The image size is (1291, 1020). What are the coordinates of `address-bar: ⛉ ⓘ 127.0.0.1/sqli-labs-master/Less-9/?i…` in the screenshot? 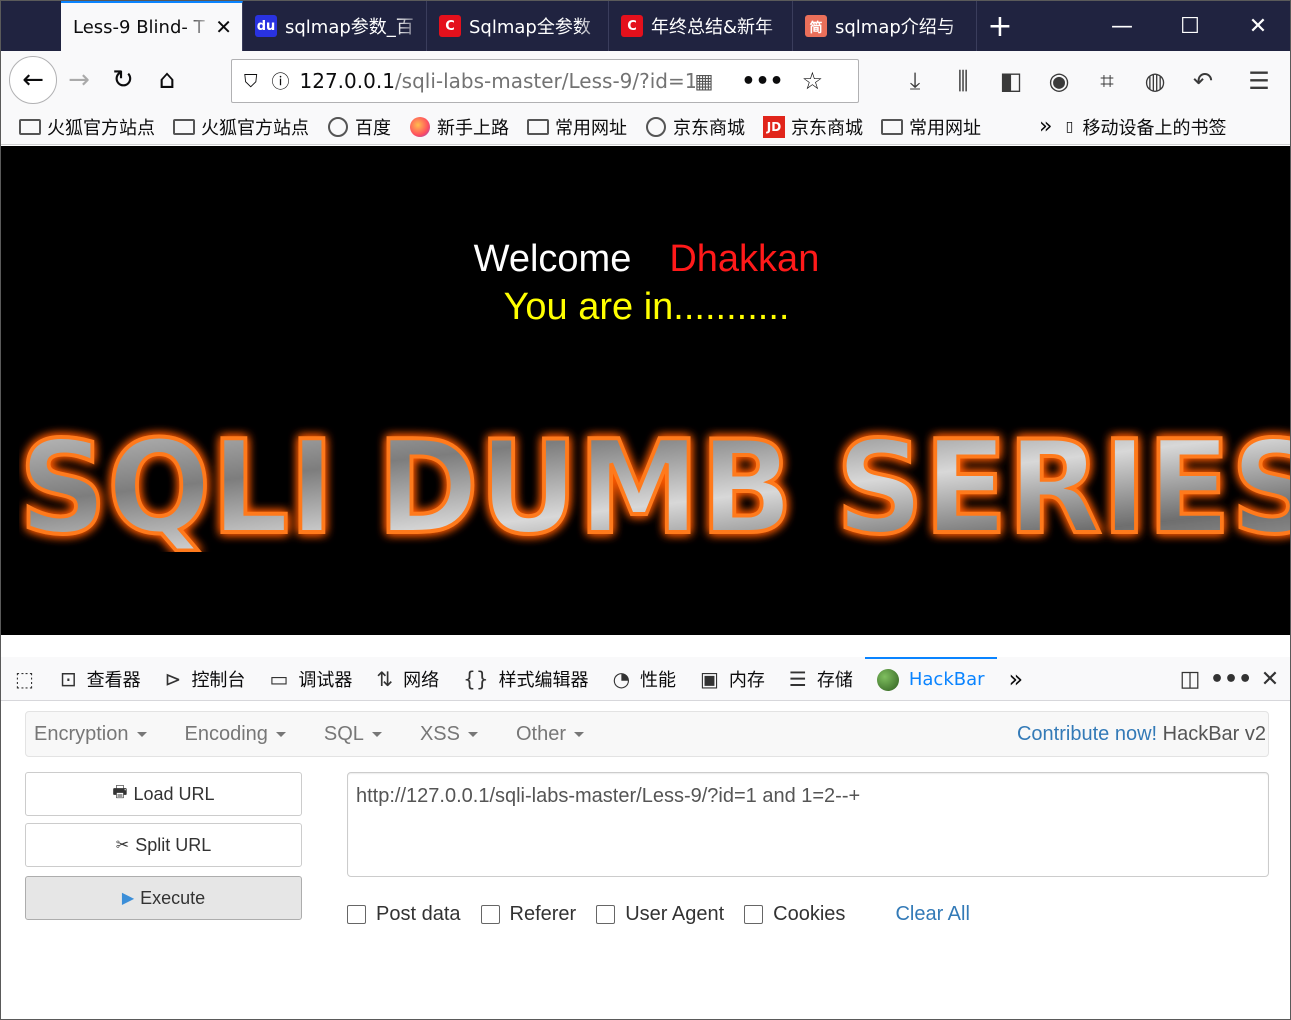 It's located at (545, 81).